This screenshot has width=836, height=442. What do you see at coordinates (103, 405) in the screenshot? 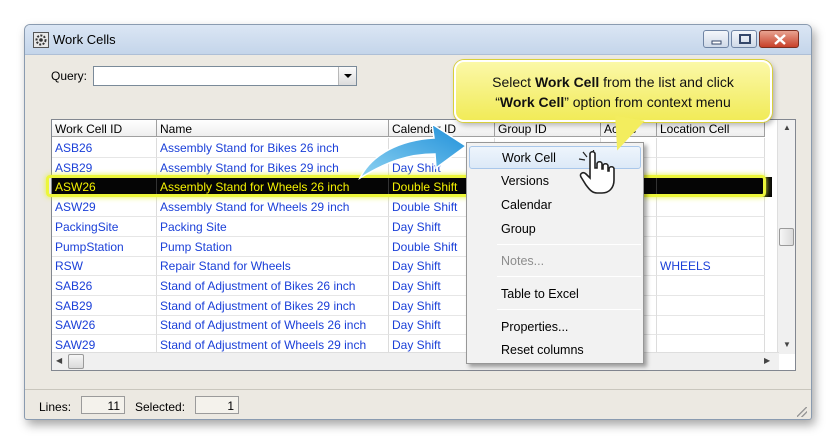
I see `lines-count: 11` at bounding box center [103, 405].